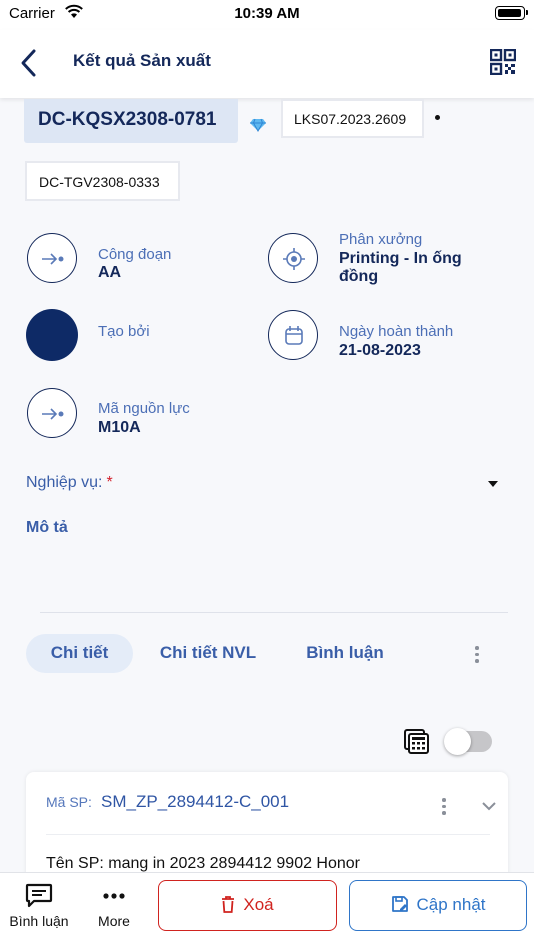  I want to click on battery-icon, so click(511, 13).